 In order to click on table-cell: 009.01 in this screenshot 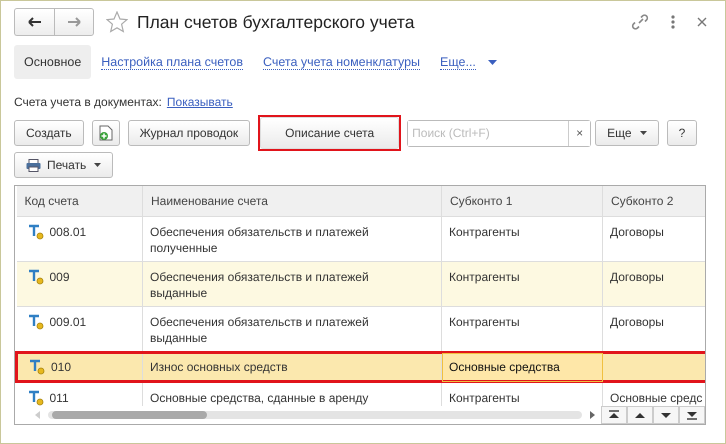, I will do `click(68, 322)`.